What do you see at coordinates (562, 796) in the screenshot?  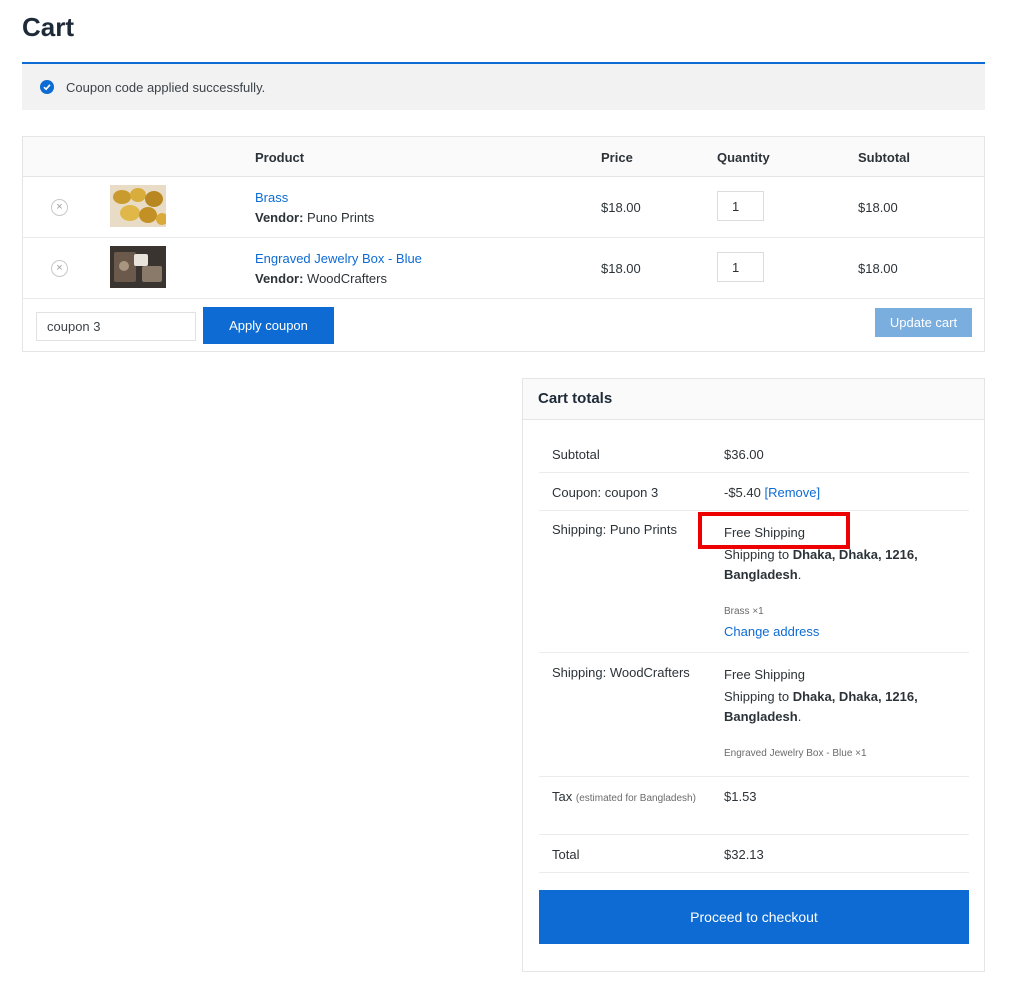 I see `tax-label: Tax` at bounding box center [562, 796].